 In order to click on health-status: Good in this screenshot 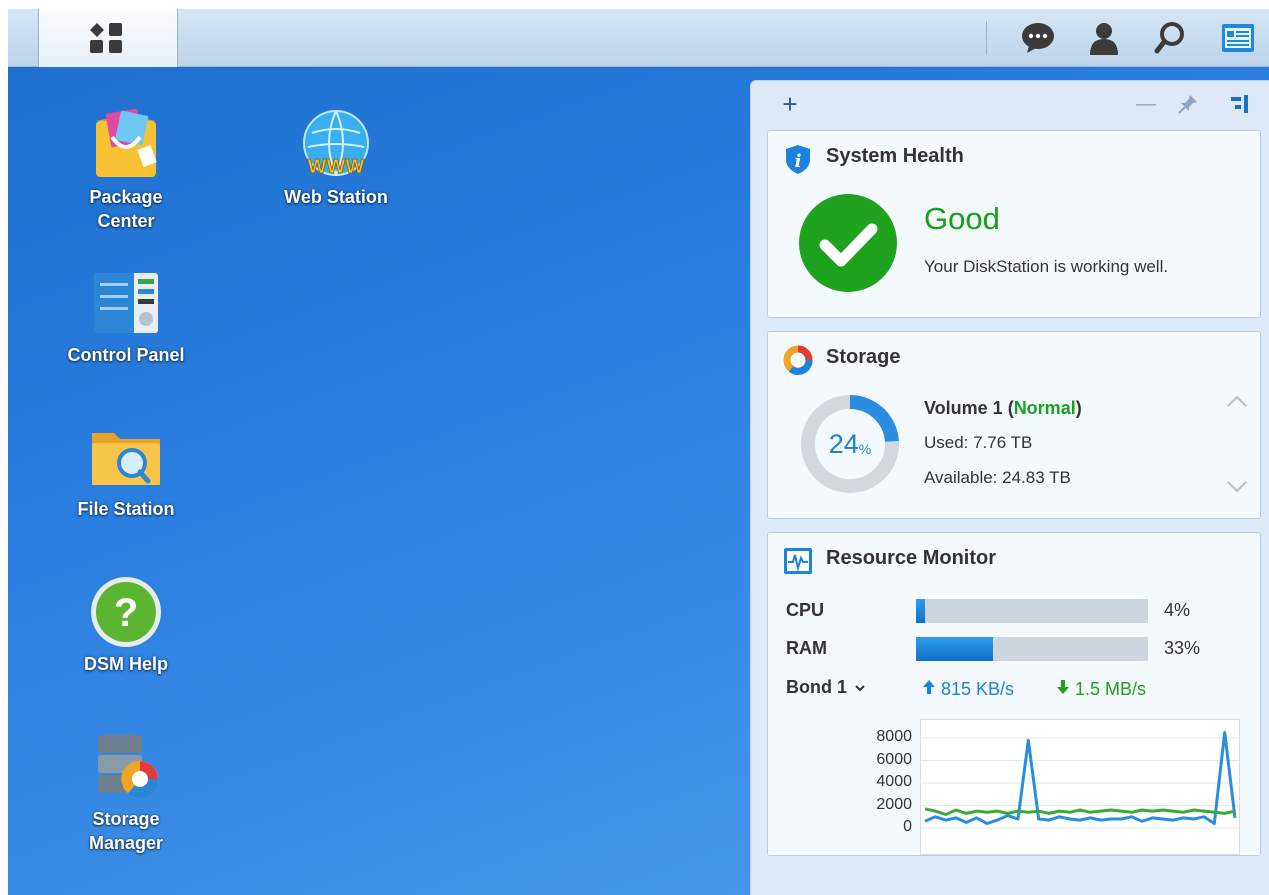, I will do `click(962, 218)`.